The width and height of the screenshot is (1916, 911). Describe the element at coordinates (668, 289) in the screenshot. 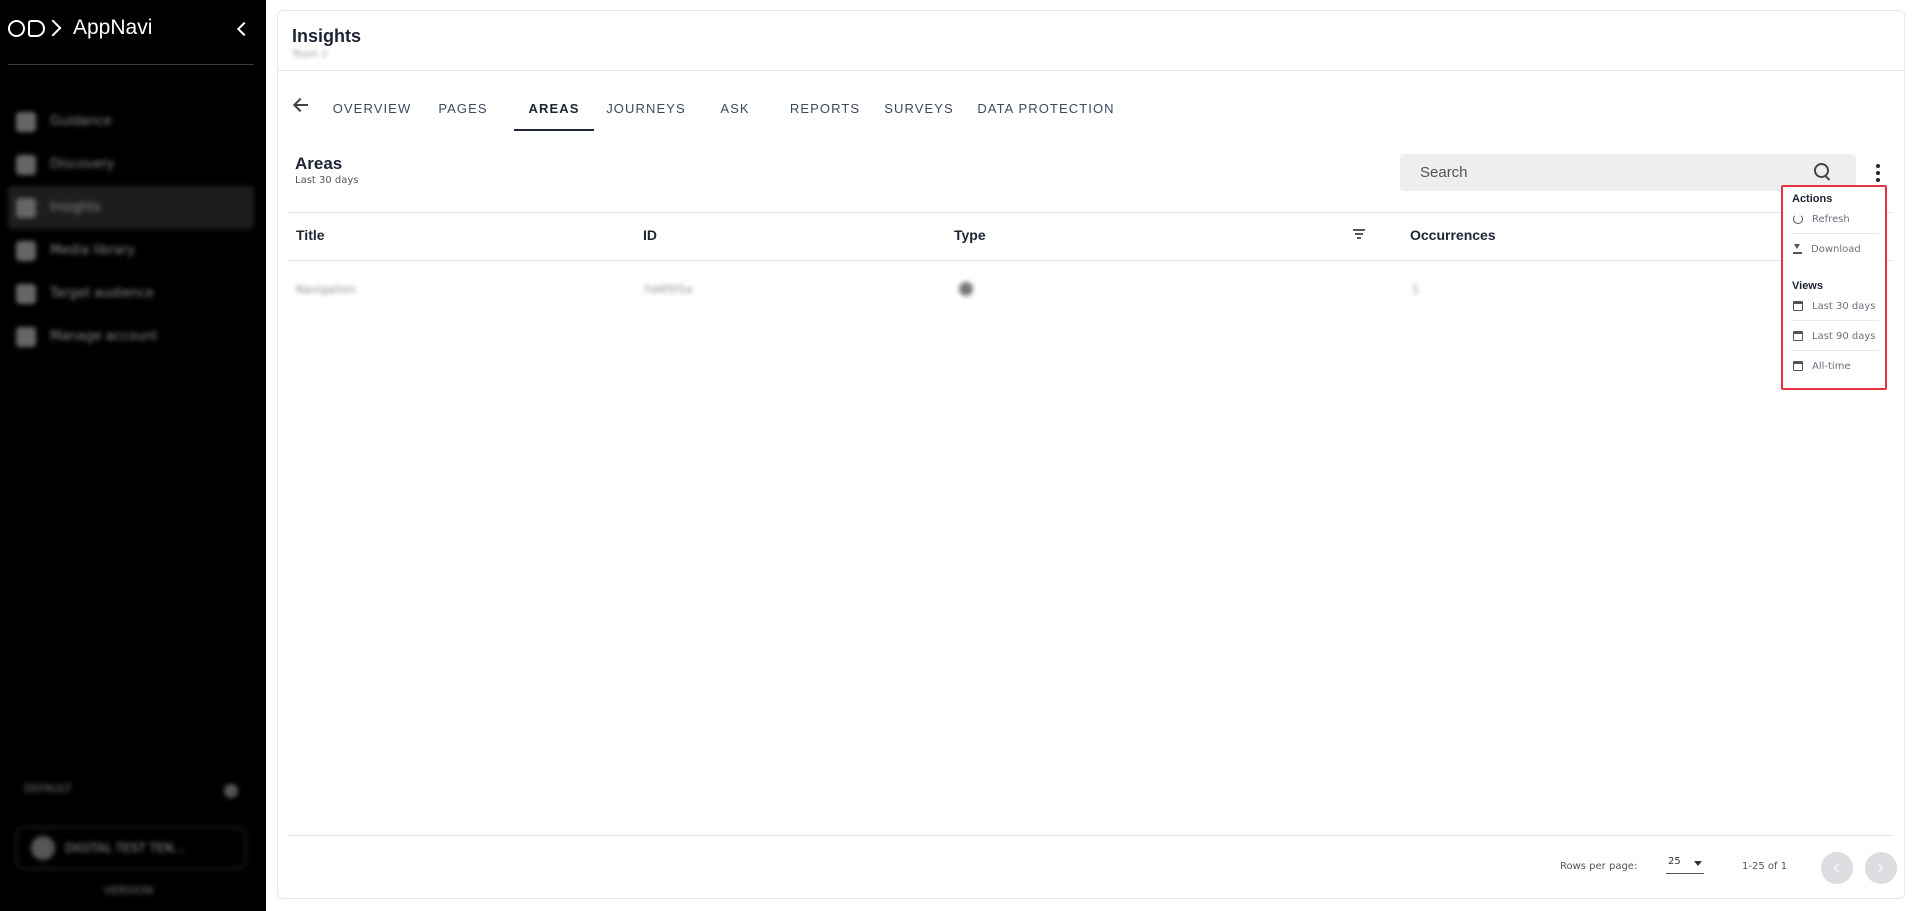

I see `table-cell-id: 7d4f5f1e` at that location.